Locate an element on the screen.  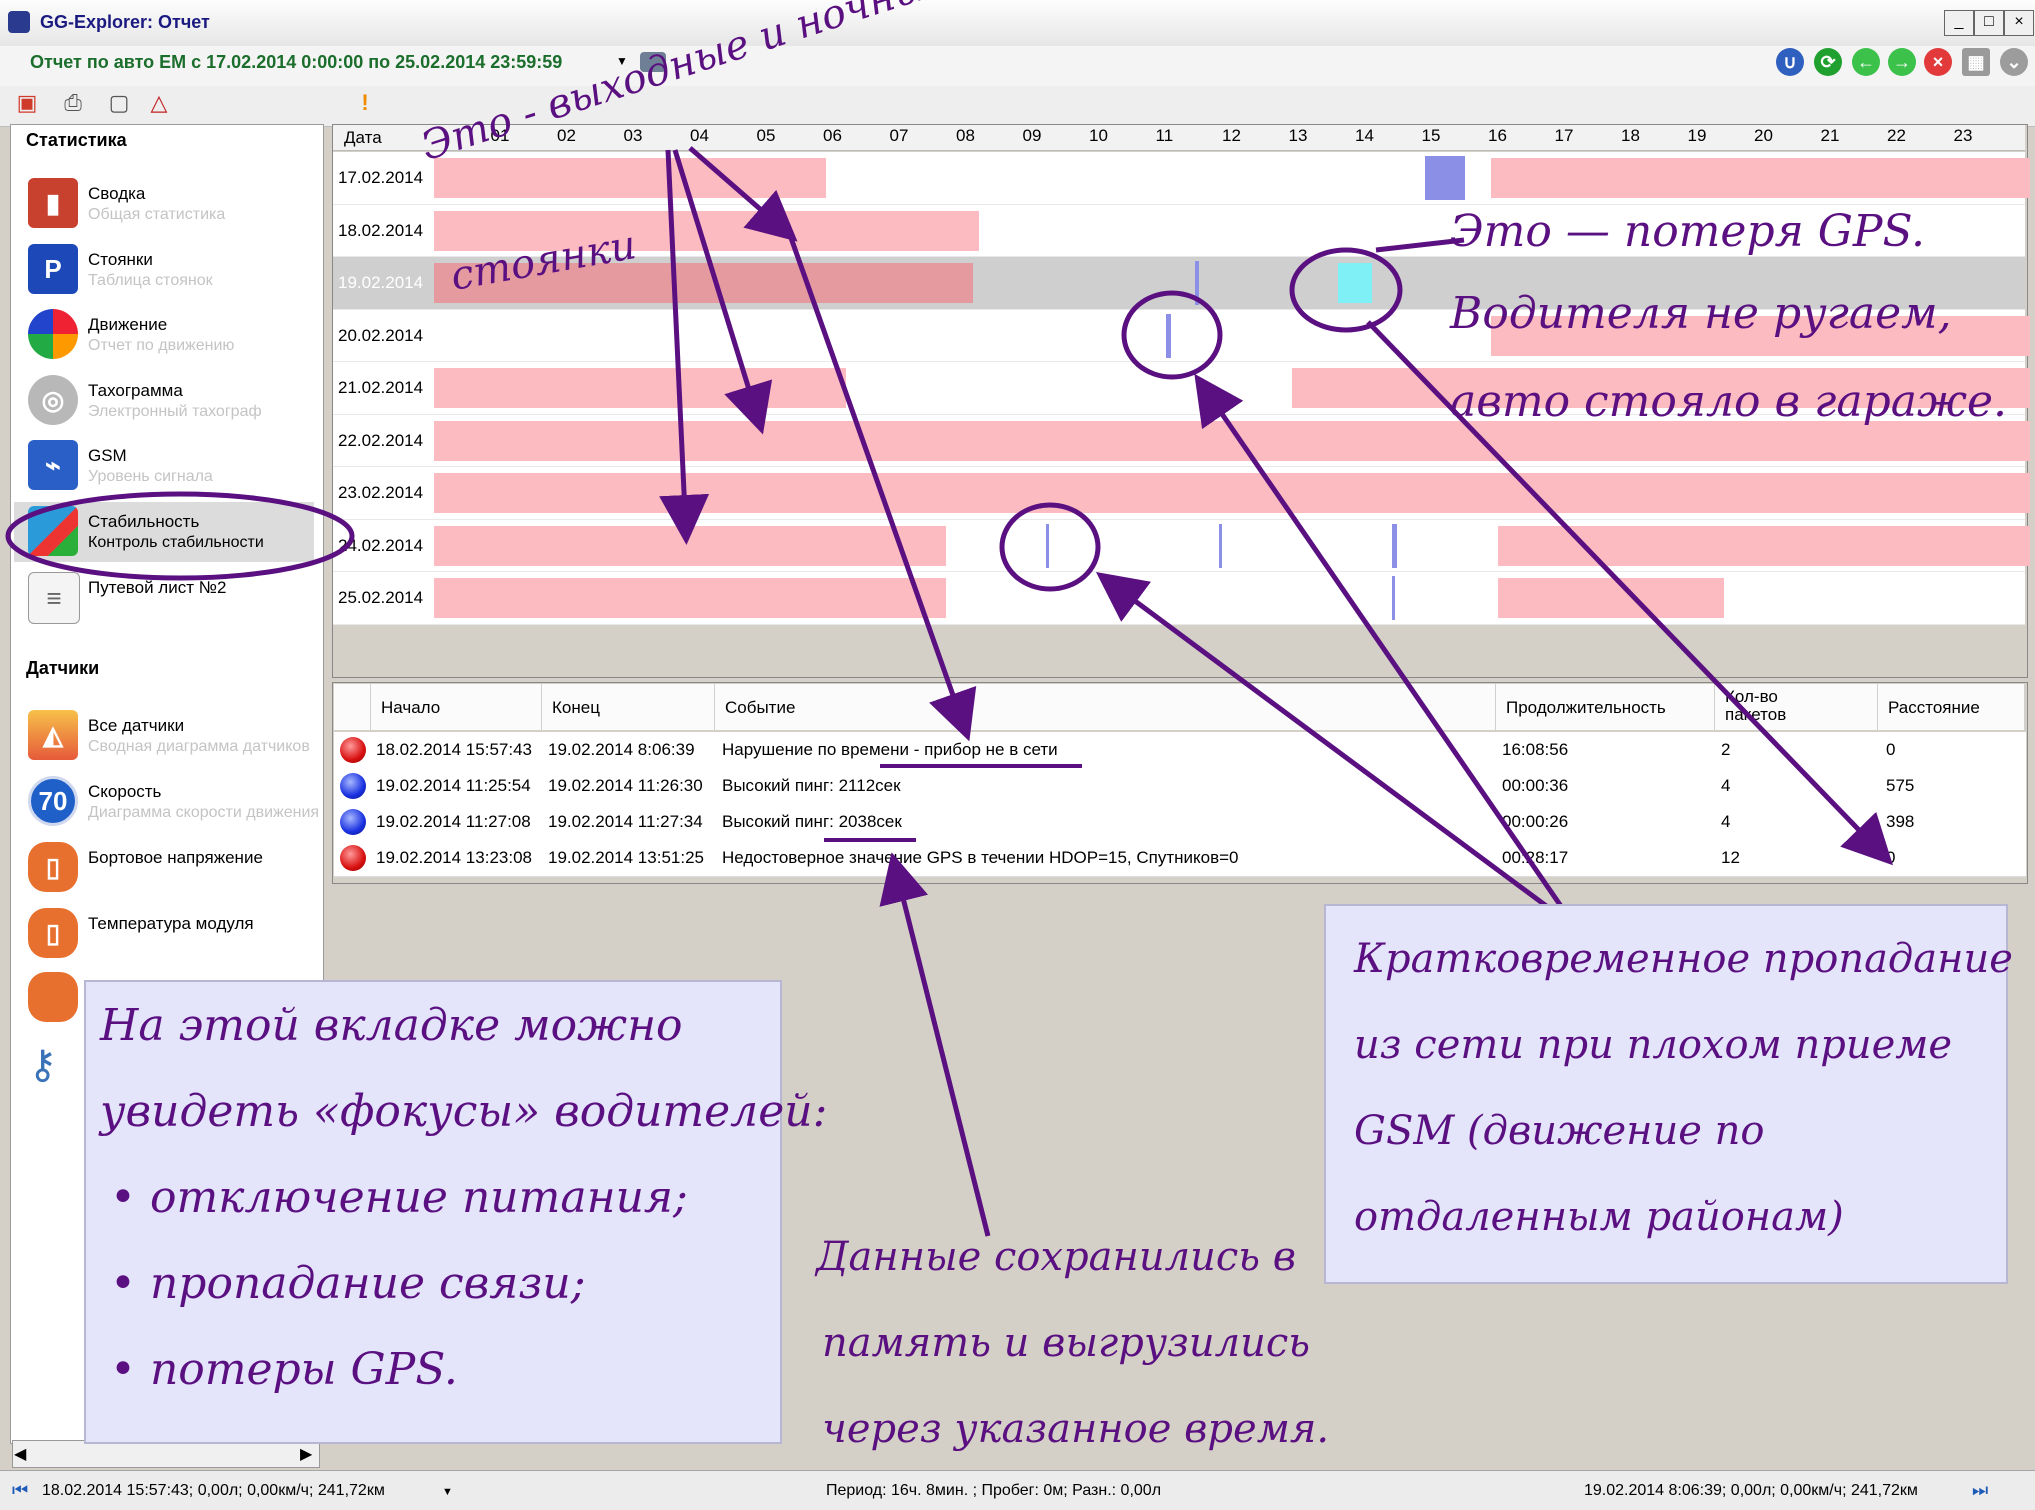
annotation-garage: авто стояло в гараже. is located at coordinates (1729, 401).